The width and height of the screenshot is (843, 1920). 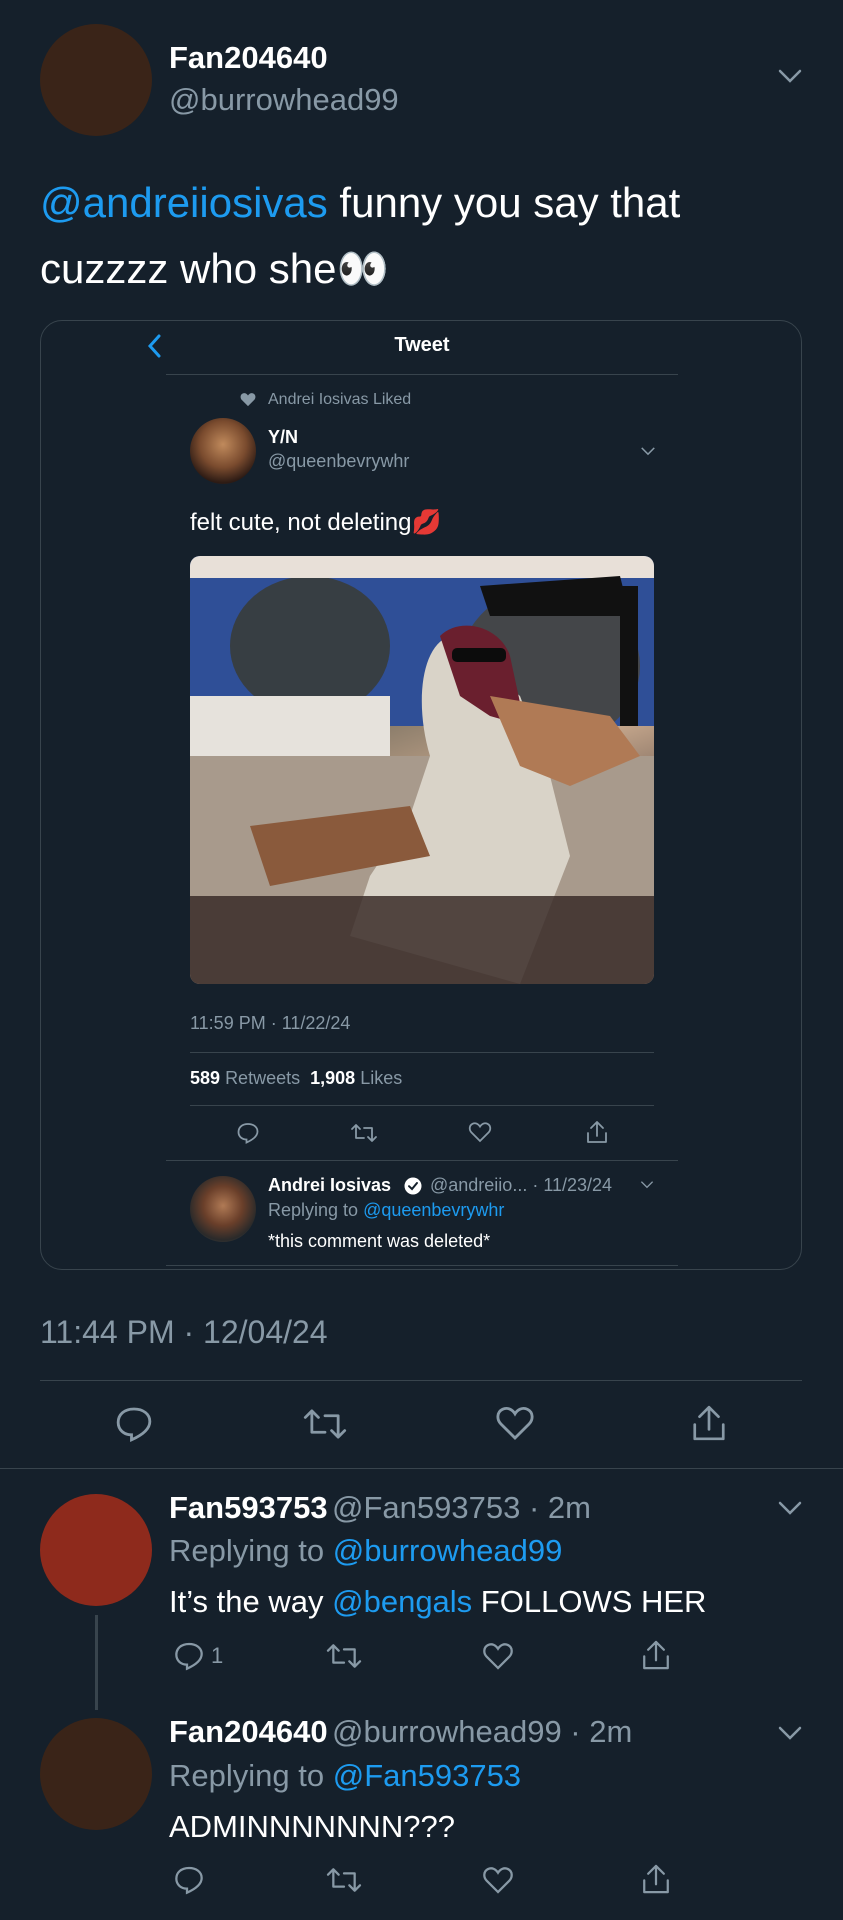 What do you see at coordinates (270, 1023) in the screenshot?
I see `quoted-timestamp: 11:59 PM · 11/22/24` at bounding box center [270, 1023].